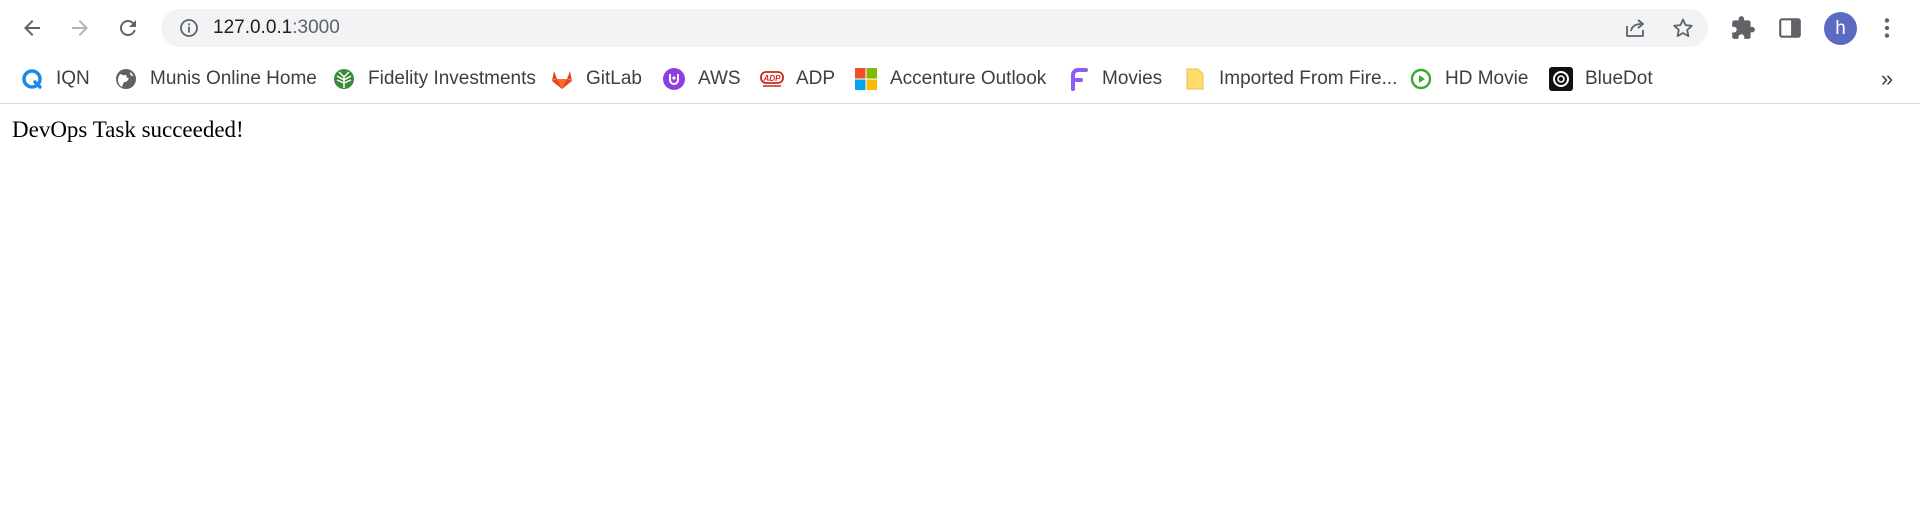  I want to click on back-button, so click(32, 28).